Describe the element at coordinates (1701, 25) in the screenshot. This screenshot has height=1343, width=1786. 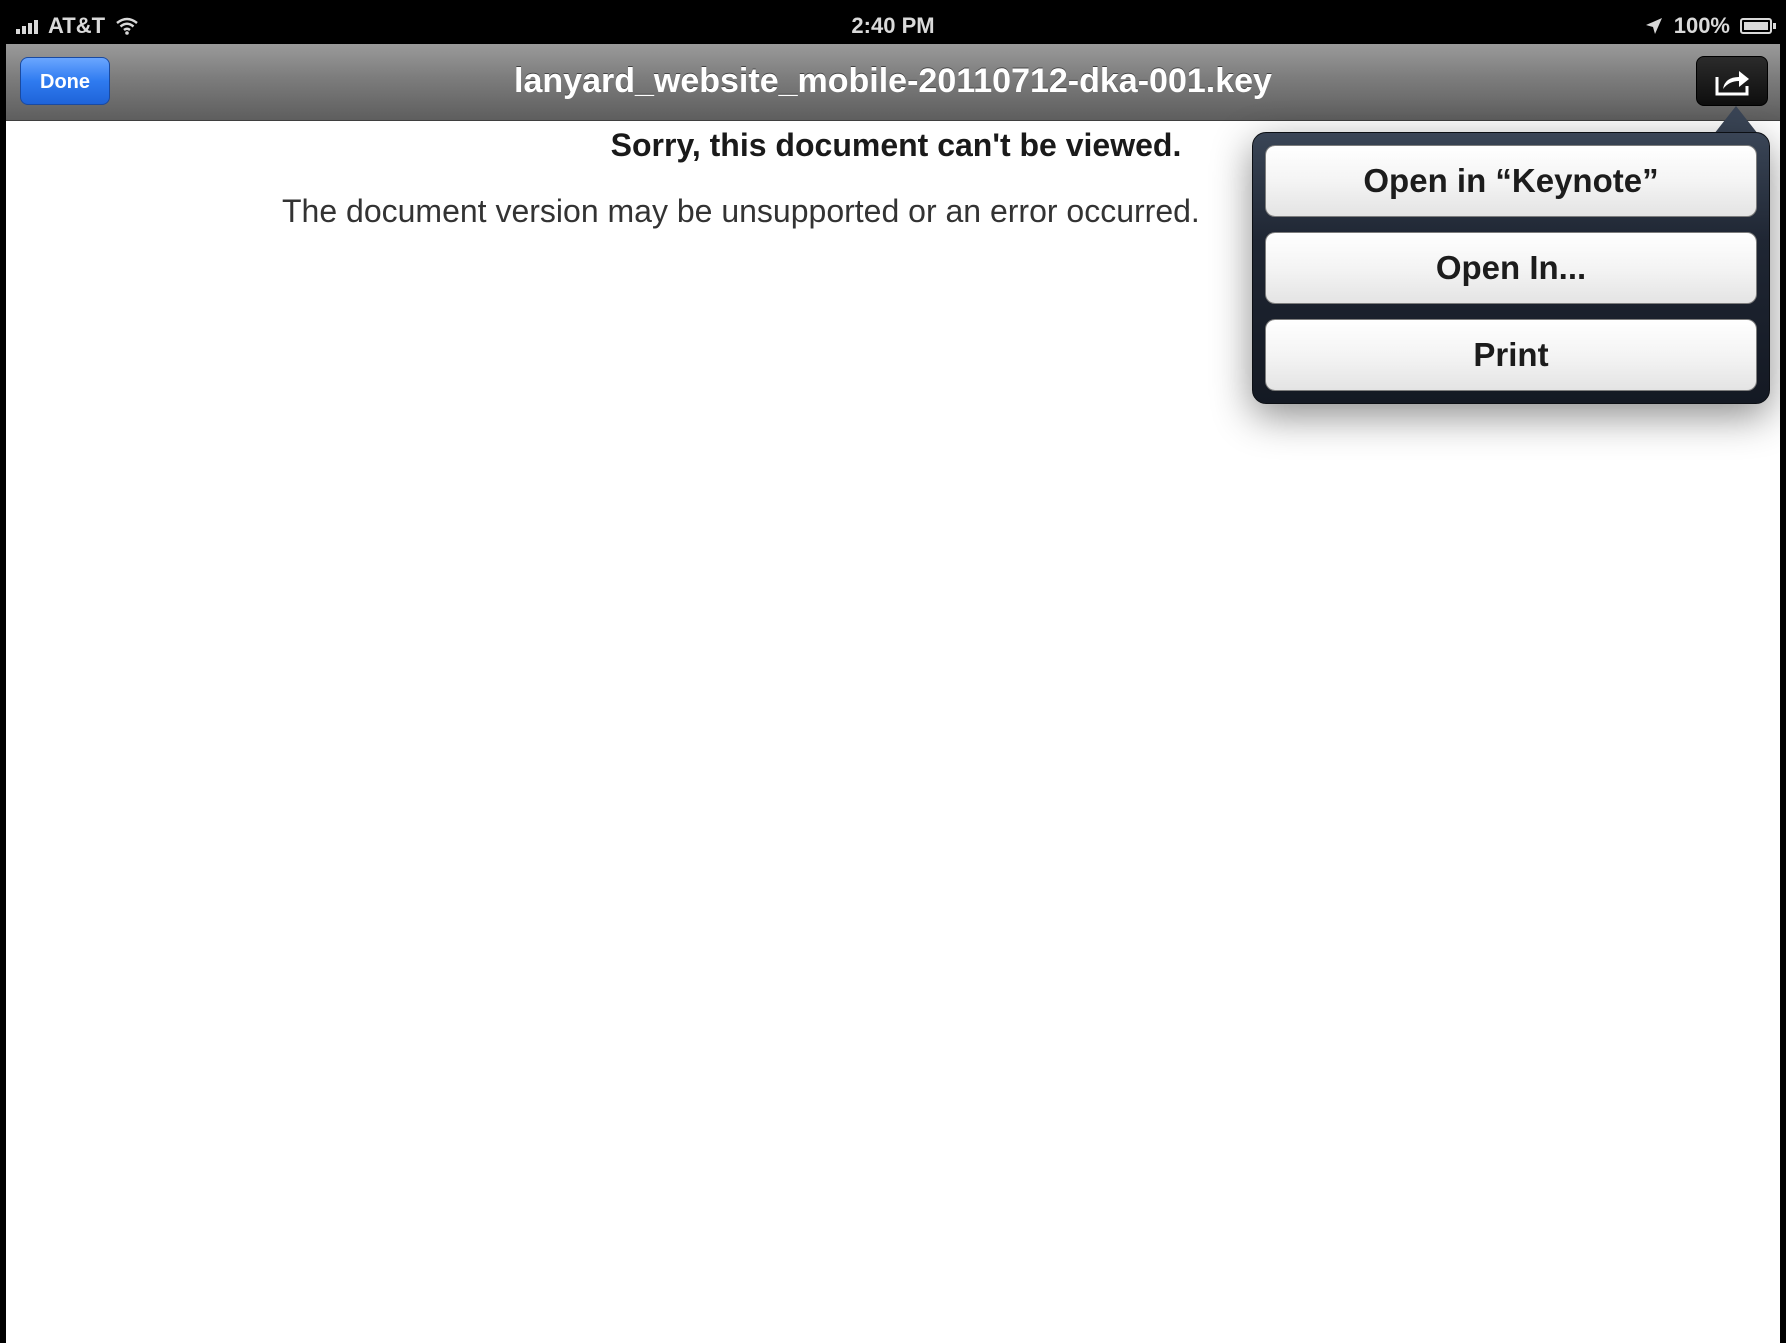
I see `battery-percent: 100%` at that location.